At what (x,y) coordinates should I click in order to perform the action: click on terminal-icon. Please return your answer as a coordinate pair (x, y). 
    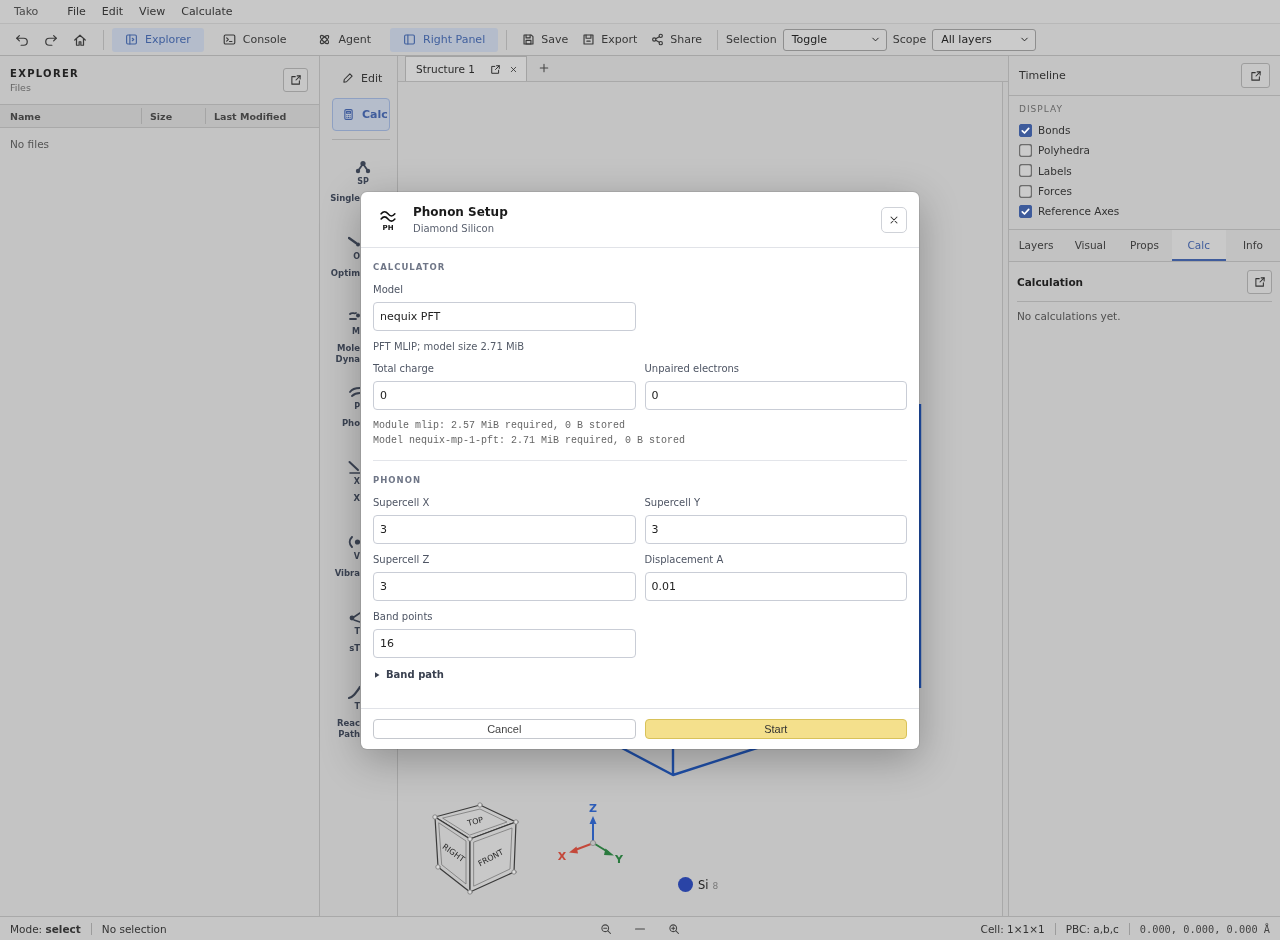
    Looking at the image, I should click on (229, 39).